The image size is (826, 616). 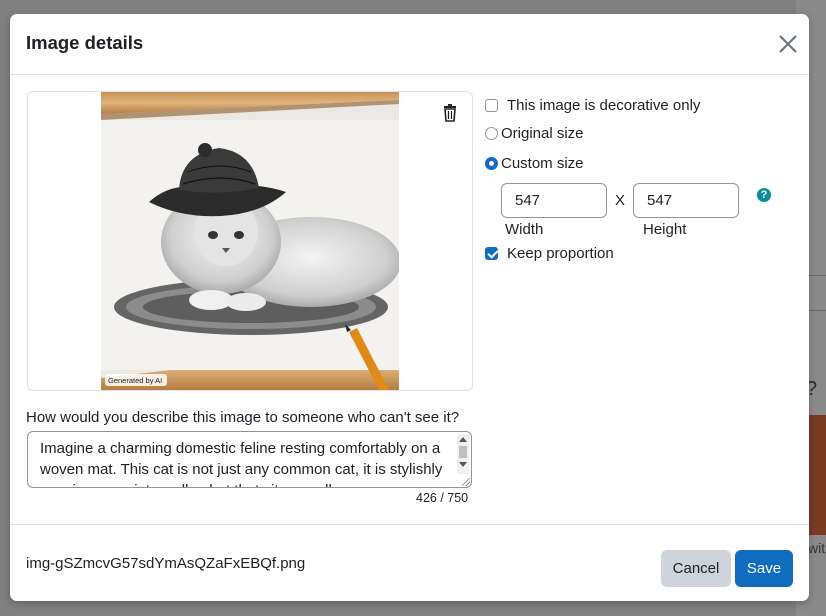 I want to click on background-text: wit, so click(x=817, y=548).